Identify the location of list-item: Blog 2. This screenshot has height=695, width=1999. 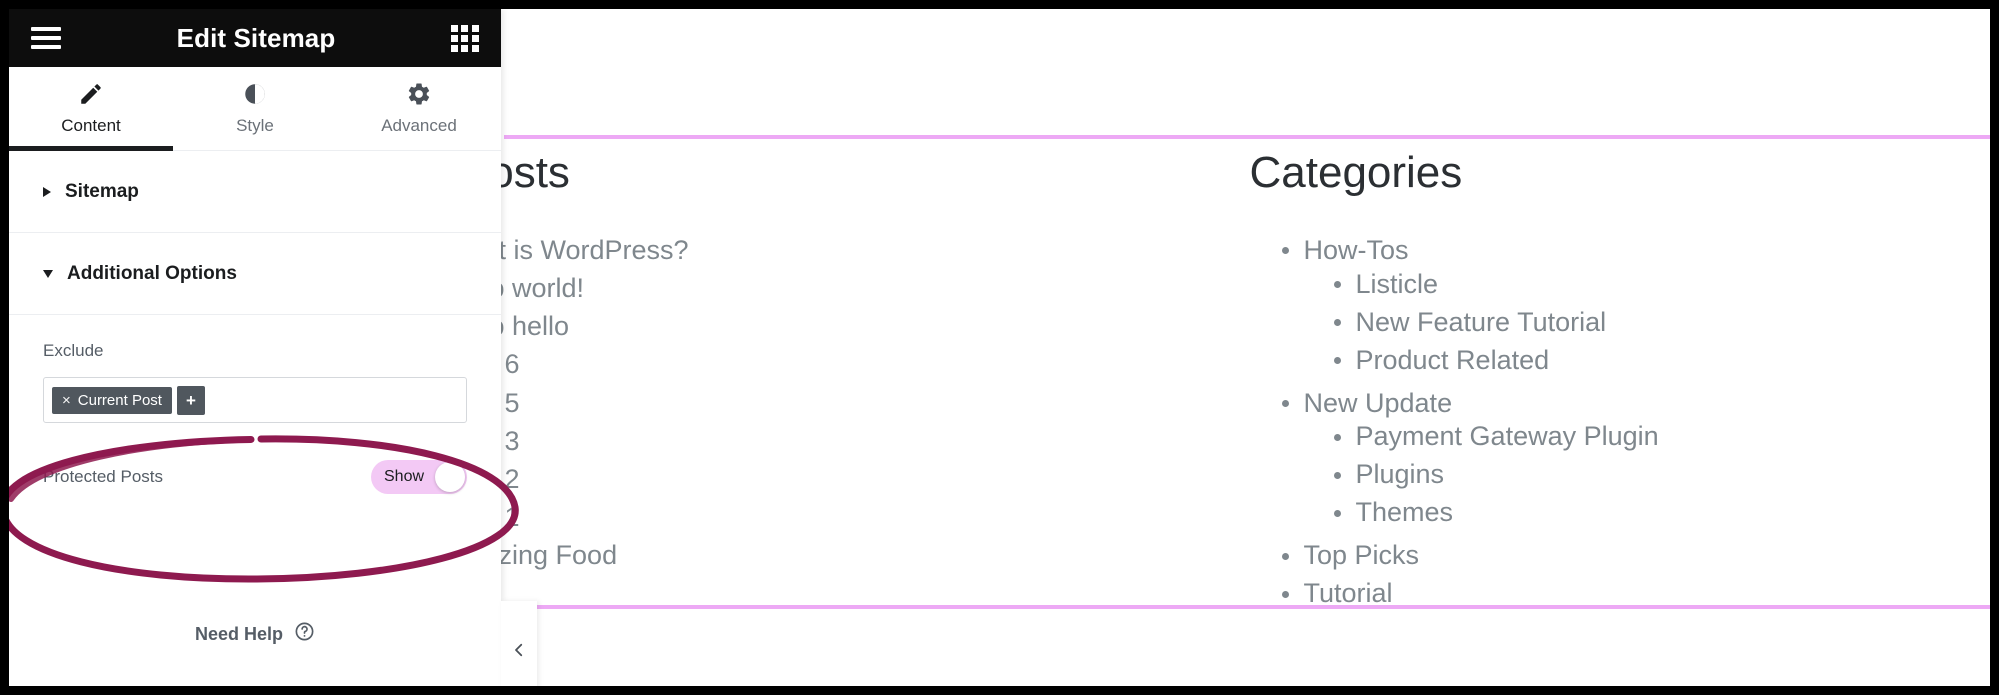
(775, 479).